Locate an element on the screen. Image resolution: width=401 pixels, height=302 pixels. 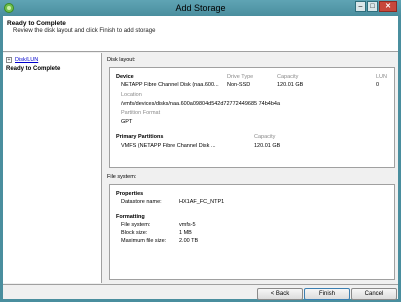
capacity-value: 120.01 GB is located at coordinates (290, 85).